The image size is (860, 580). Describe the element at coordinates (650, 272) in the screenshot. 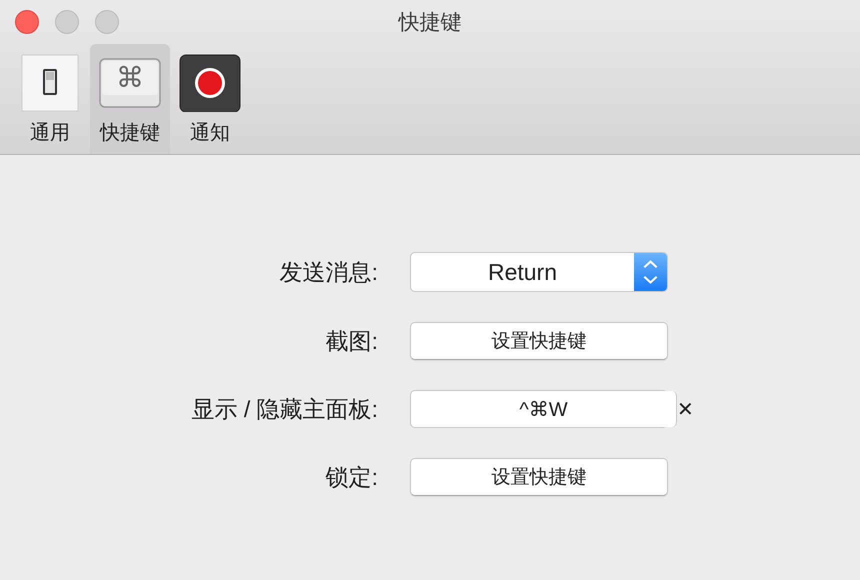

I see `stepper-icon` at that location.